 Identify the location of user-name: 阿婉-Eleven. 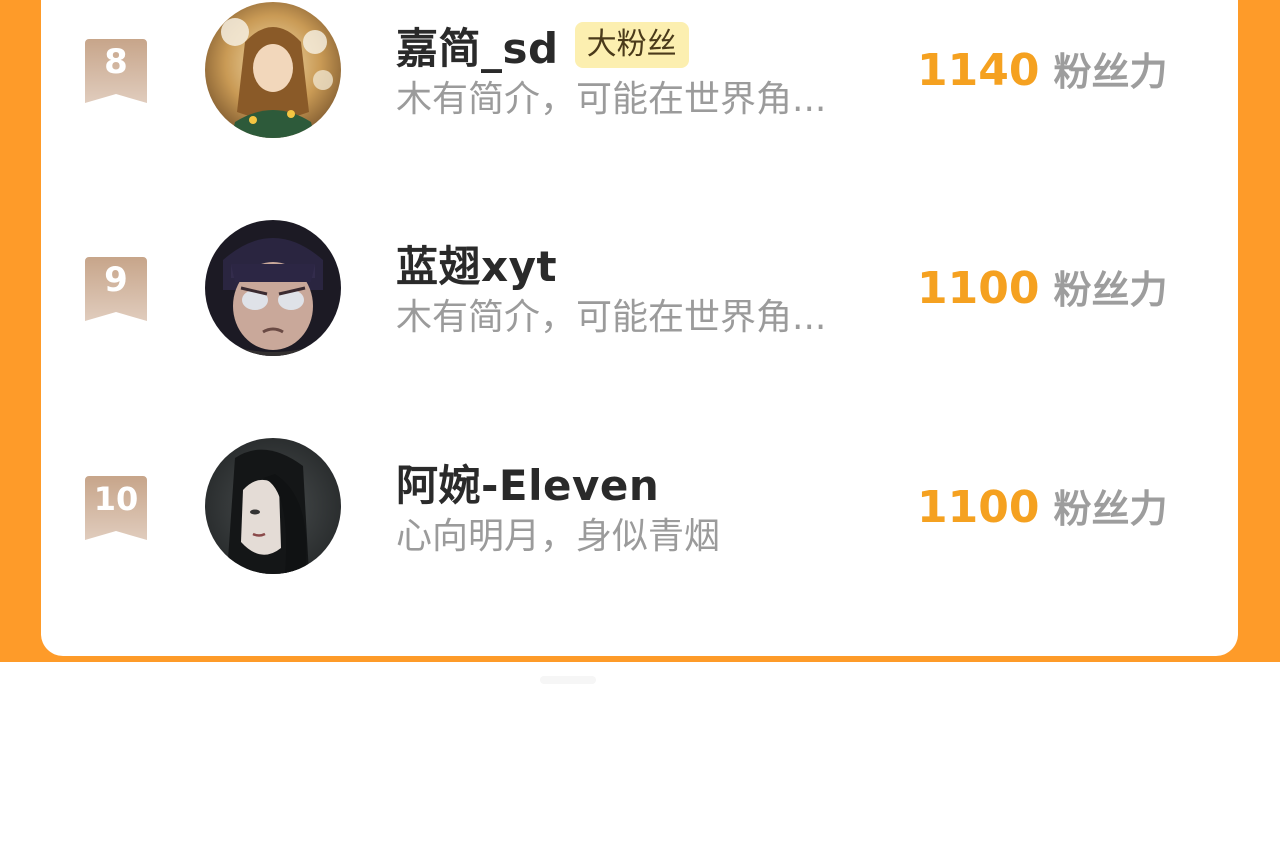
(527, 482).